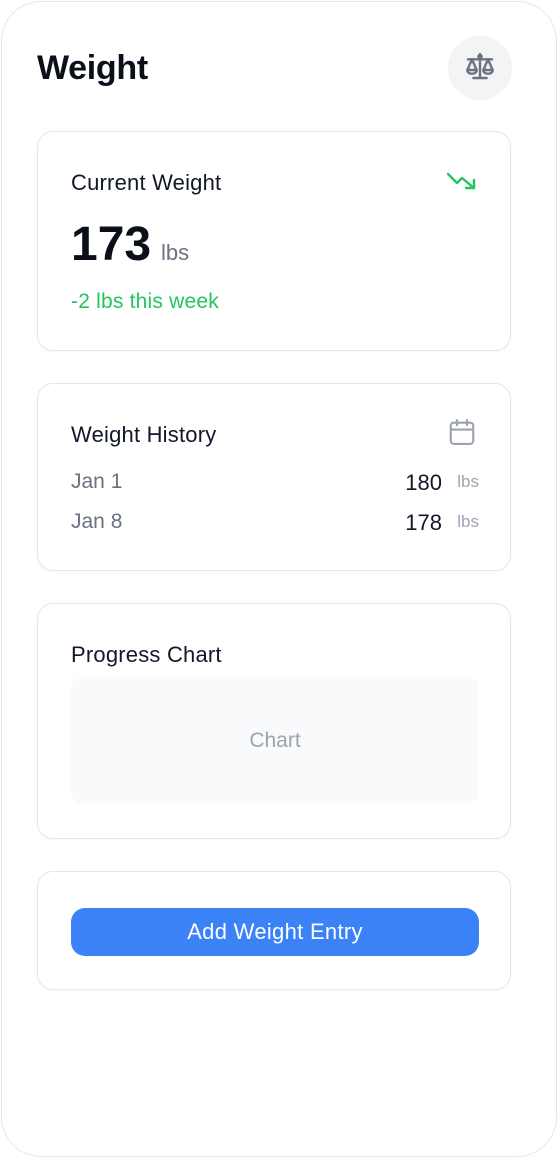 This screenshot has height=1160, width=560. I want to click on current-weight-unit: lbs, so click(175, 252).